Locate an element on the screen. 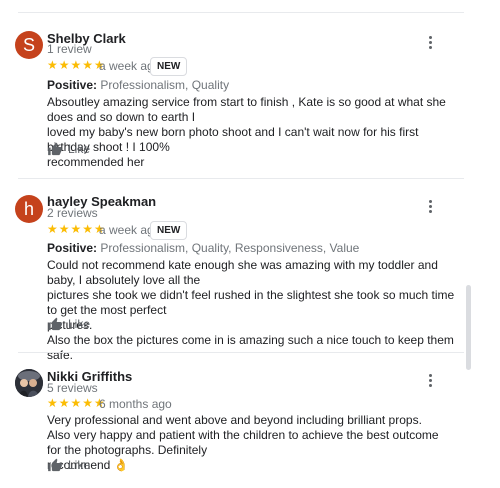 The image size is (500, 488). profile-photo is located at coordinates (29, 383).